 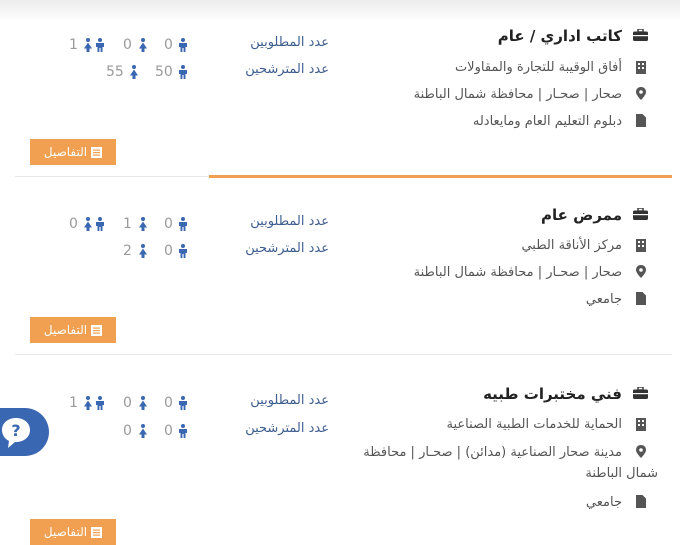 I want to click on required-total-count: 0, so click(x=73, y=224).